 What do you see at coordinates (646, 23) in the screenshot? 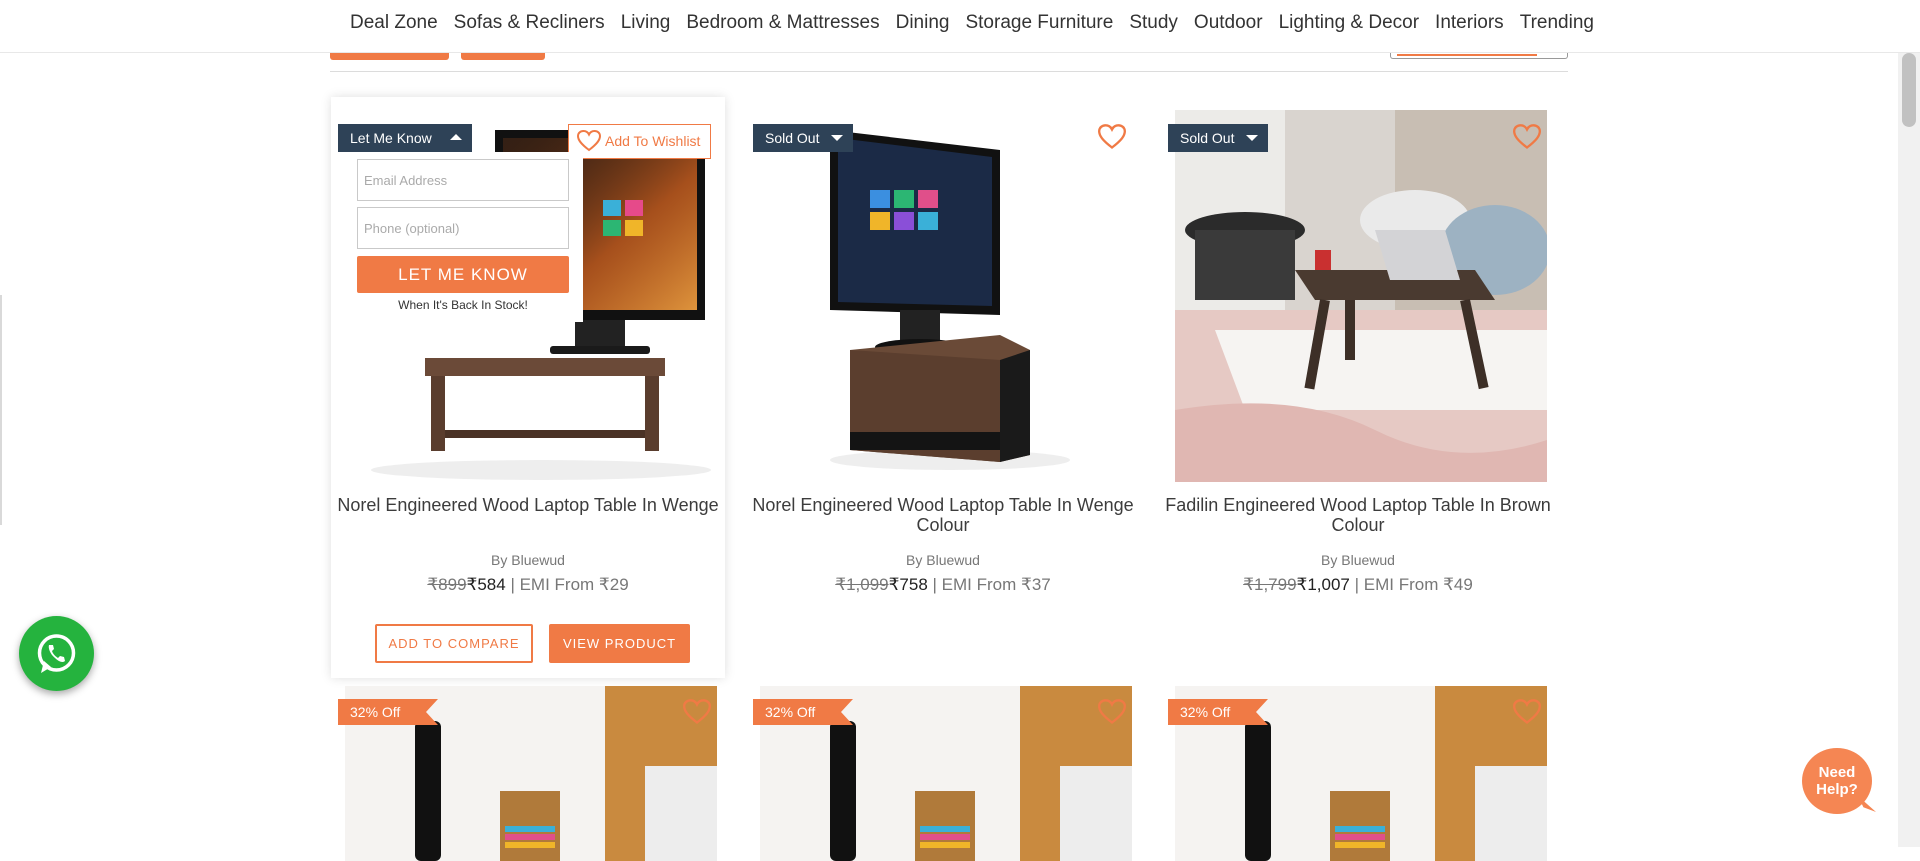
I see `nav-item-living: Living` at bounding box center [646, 23].